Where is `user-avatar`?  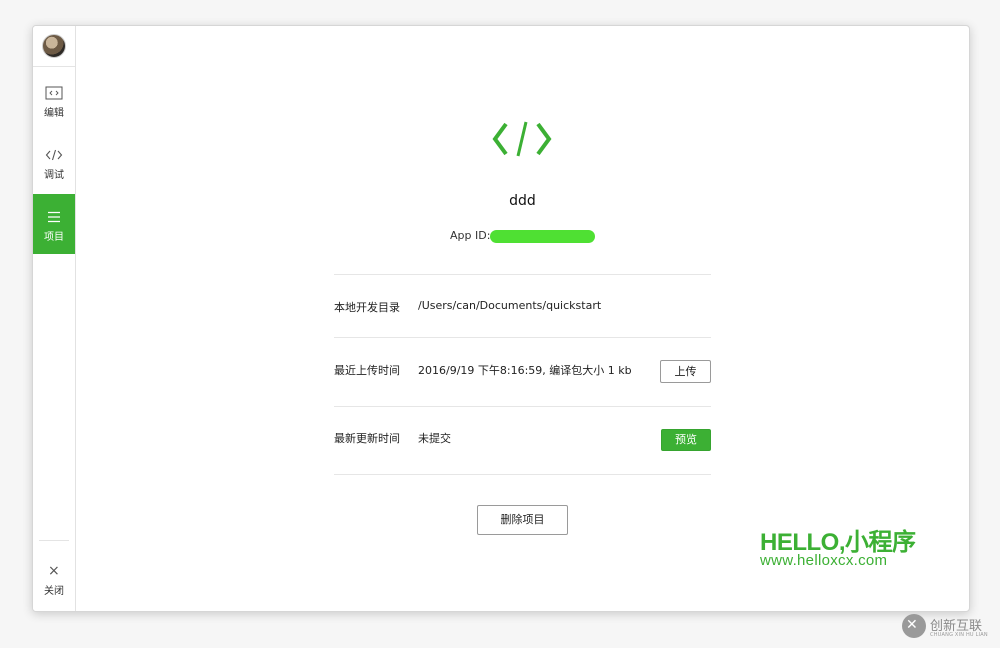 user-avatar is located at coordinates (54, 46).